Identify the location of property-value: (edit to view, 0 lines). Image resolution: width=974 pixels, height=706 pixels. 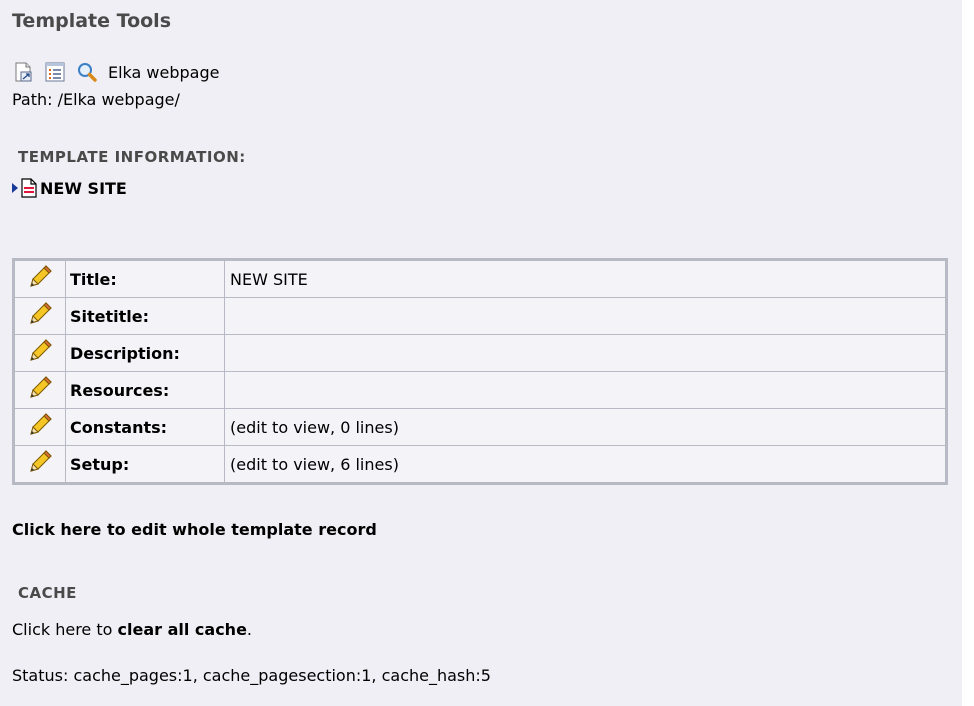
(585, 427).